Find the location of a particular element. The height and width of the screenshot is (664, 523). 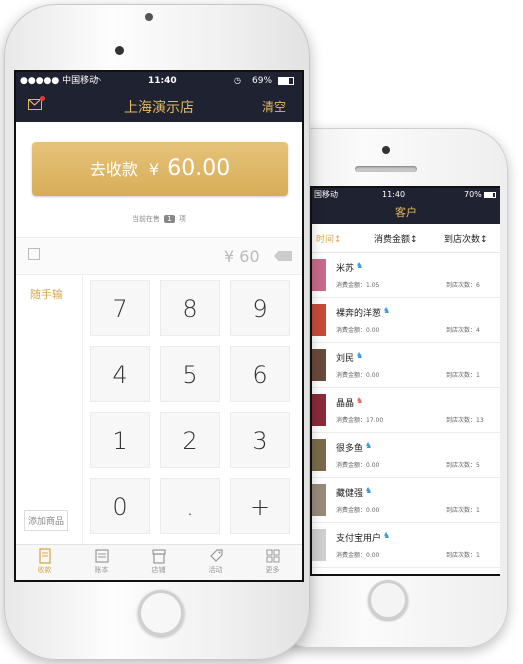

customer-visits: 到店次数：6 is located at coordinates (463, 285).